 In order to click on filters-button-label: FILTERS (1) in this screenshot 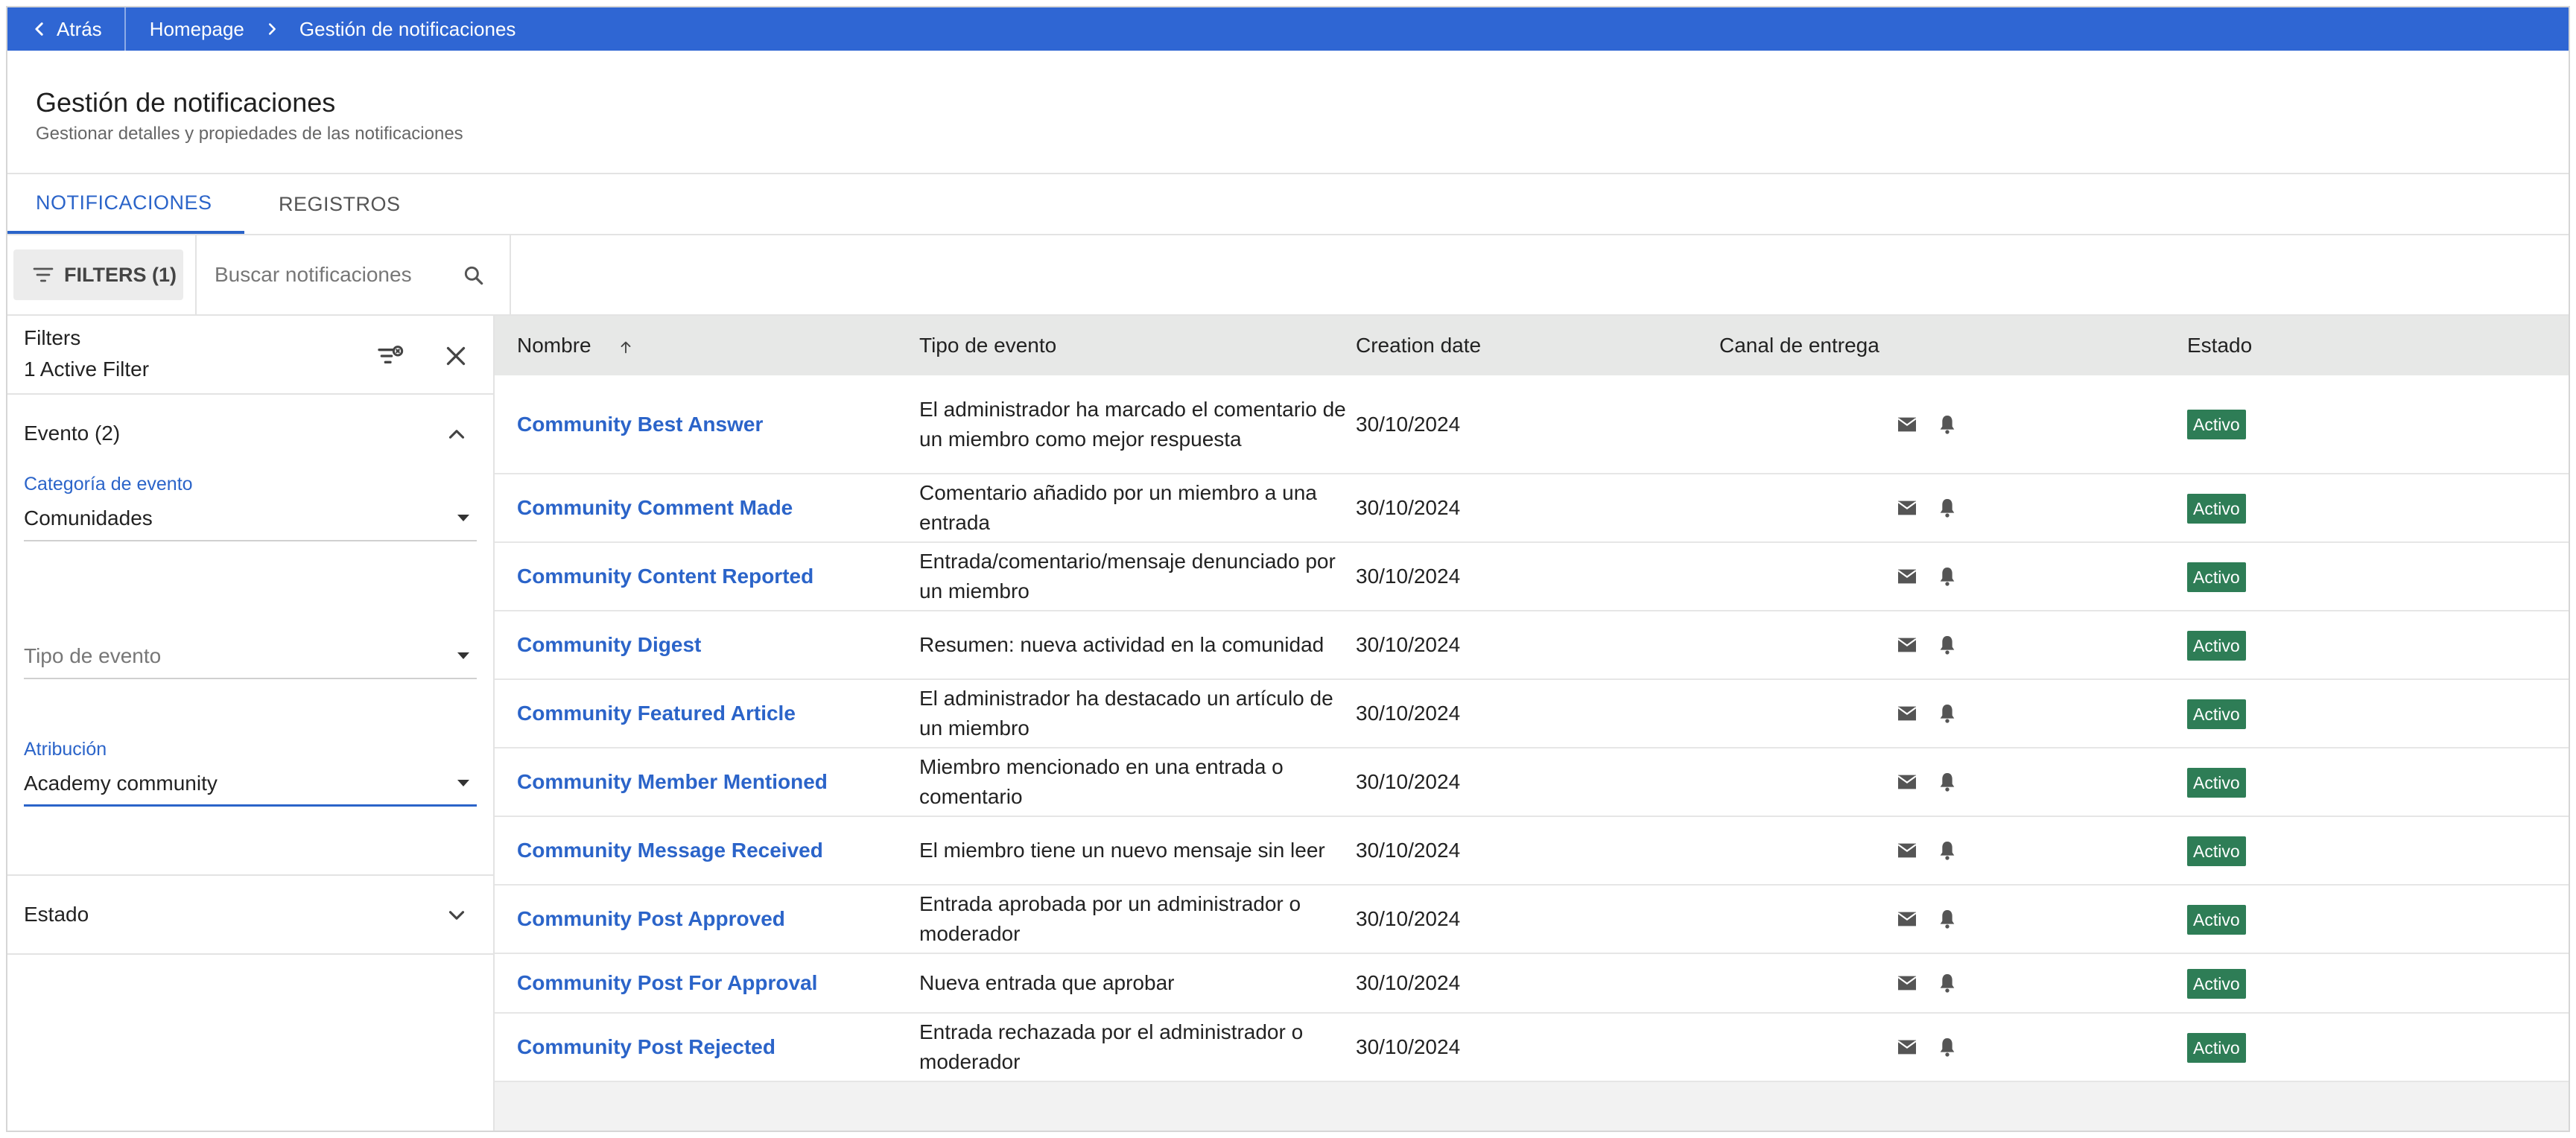, I will do `click(121, 275)`.